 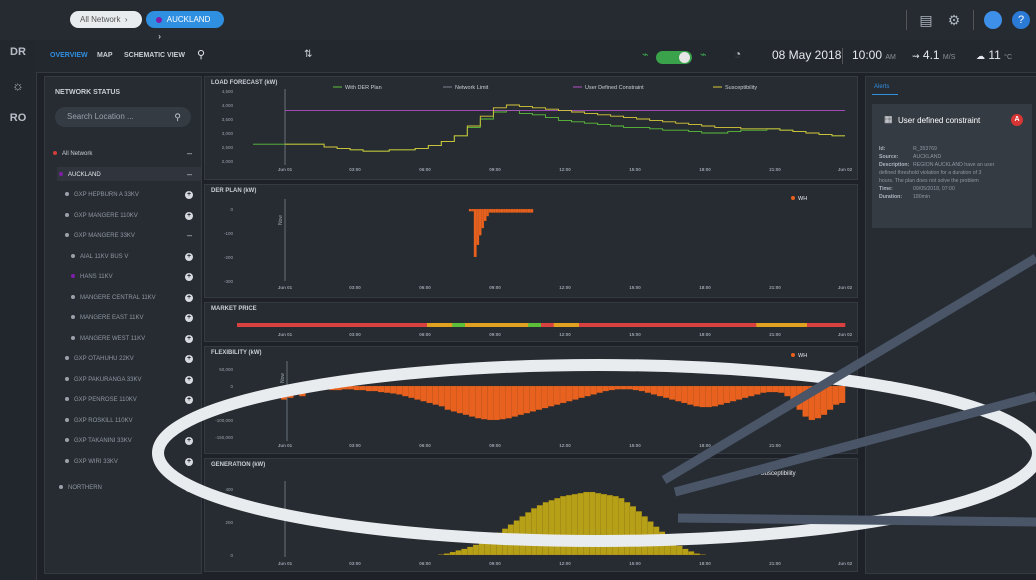 I want to click on tree-item: GXP HEPBURN A 33KV, so click(x=102, y=195).